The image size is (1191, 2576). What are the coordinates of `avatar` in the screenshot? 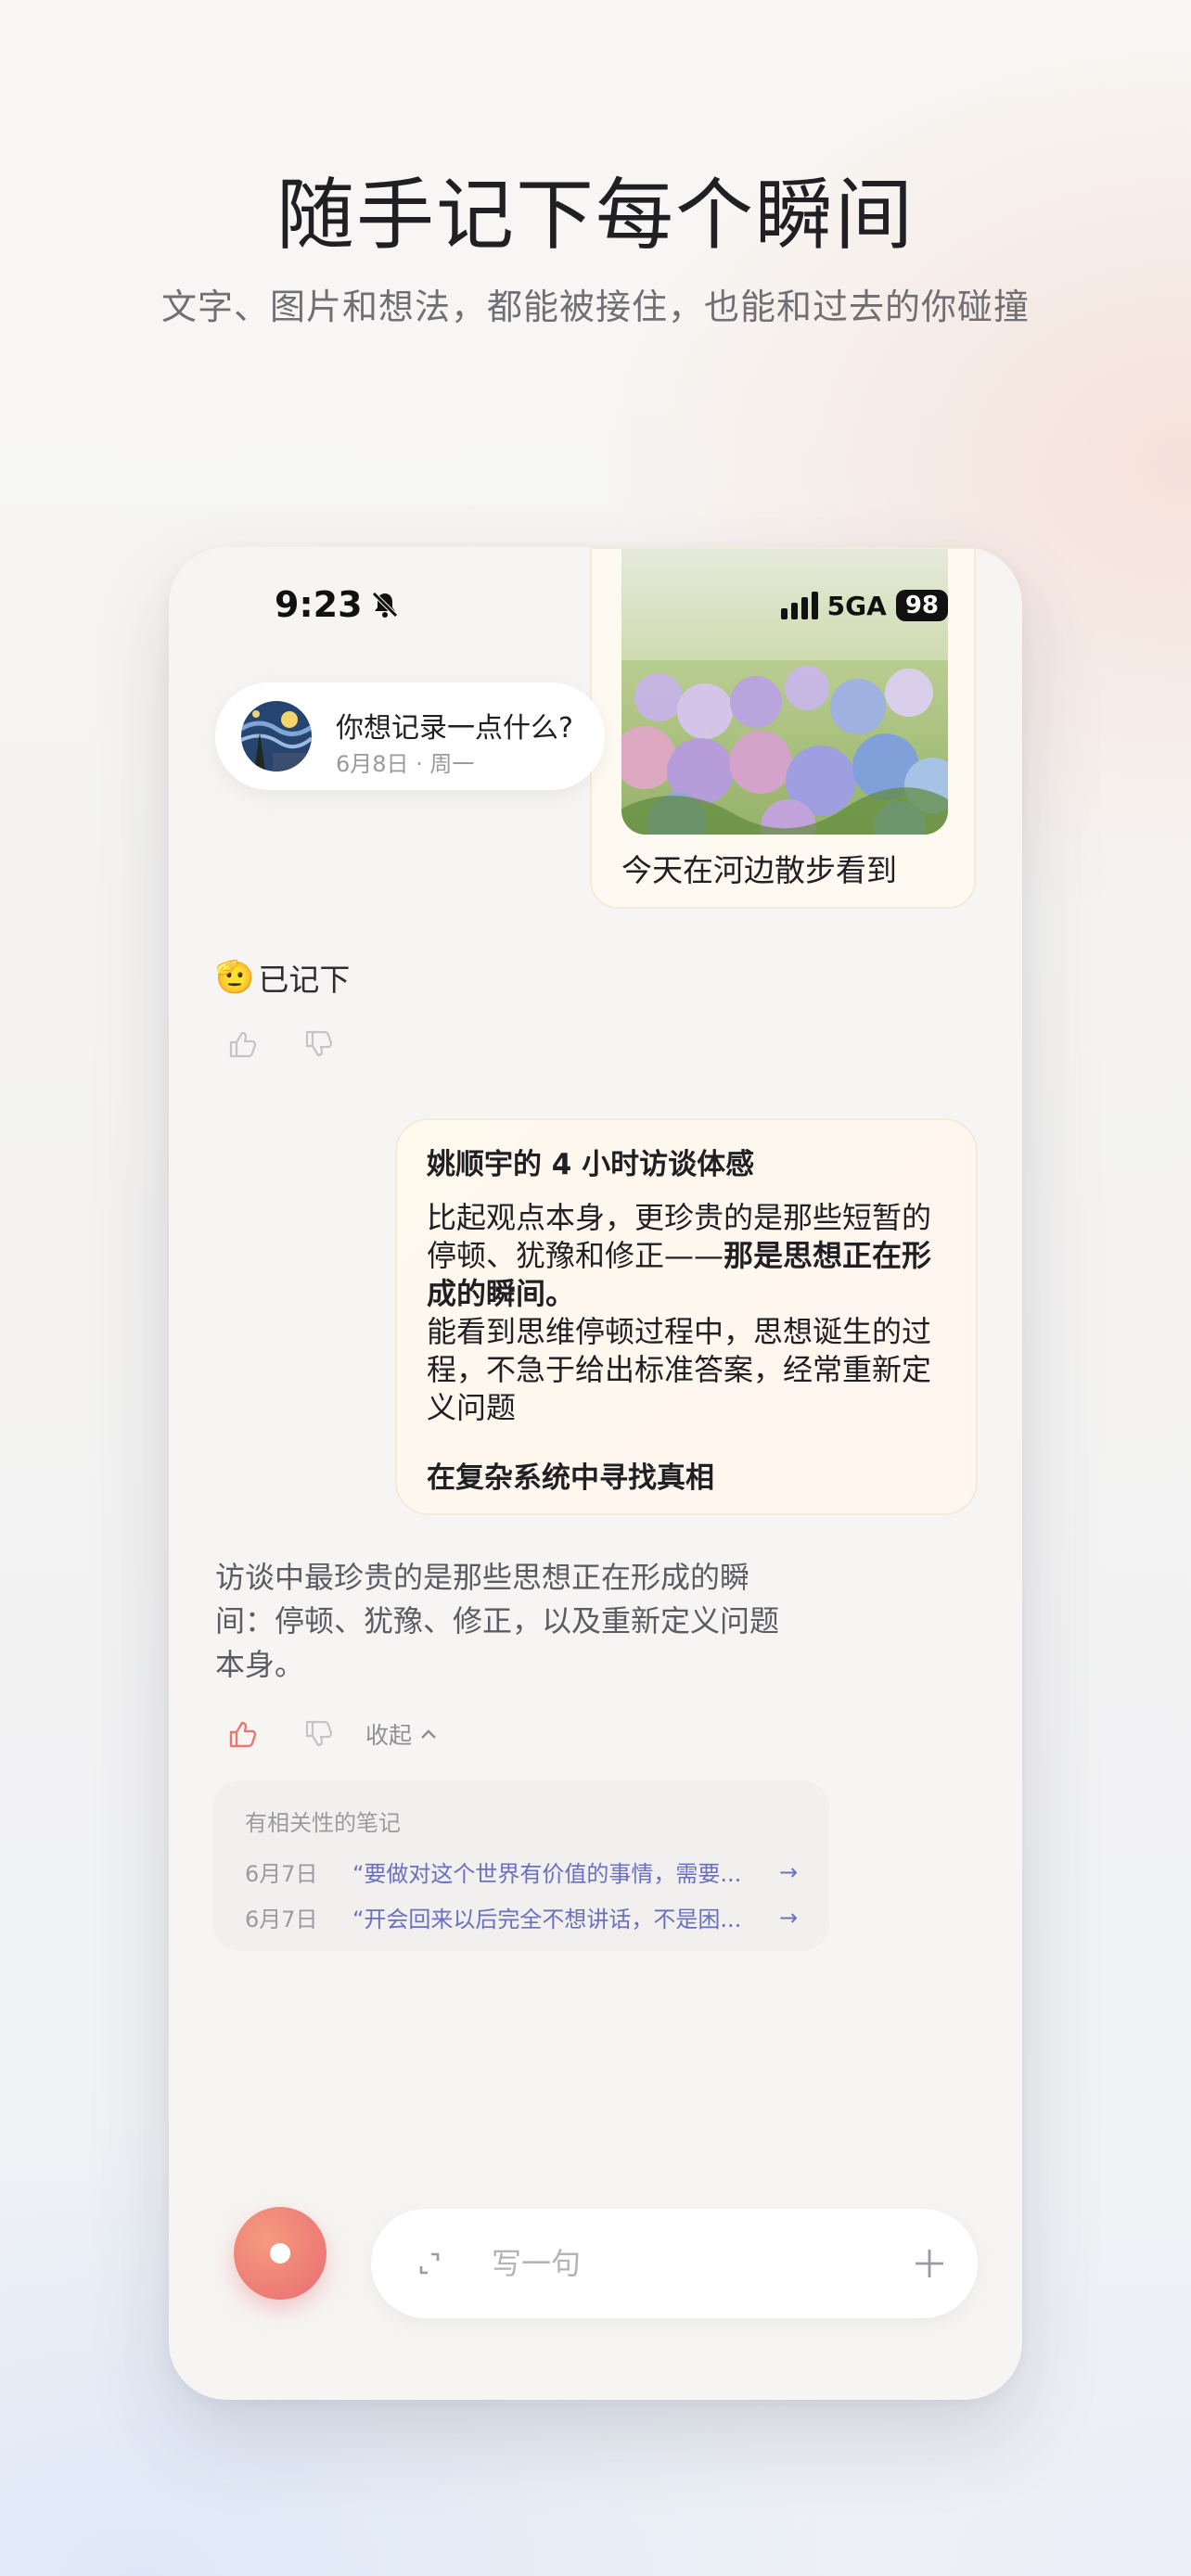 It's located at (276, 736).